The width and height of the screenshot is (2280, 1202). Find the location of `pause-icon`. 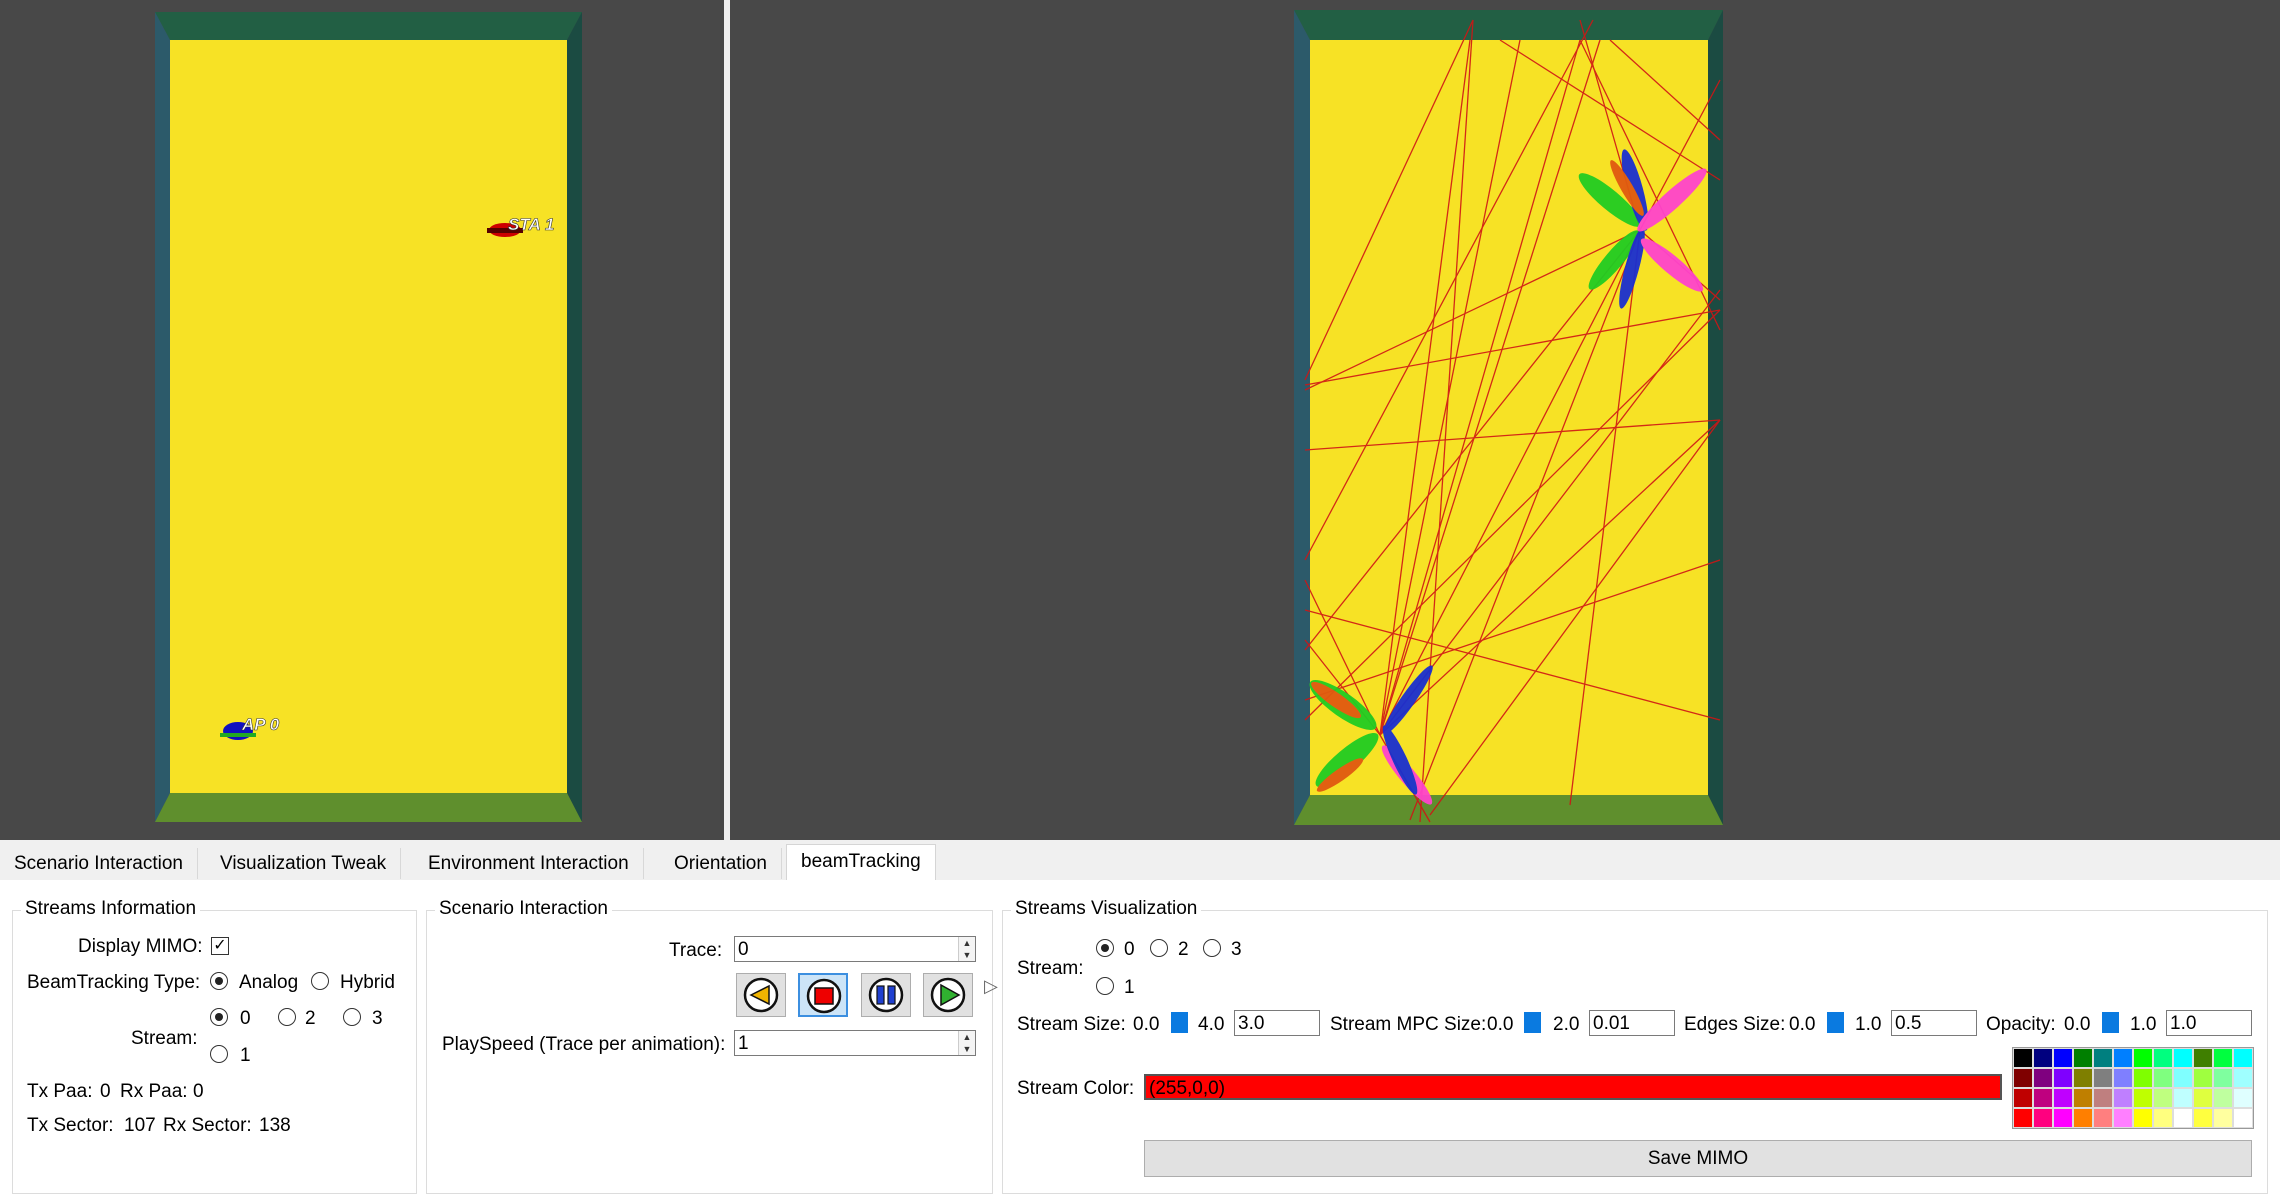

pause-icon is located at coordinates (886, 995).